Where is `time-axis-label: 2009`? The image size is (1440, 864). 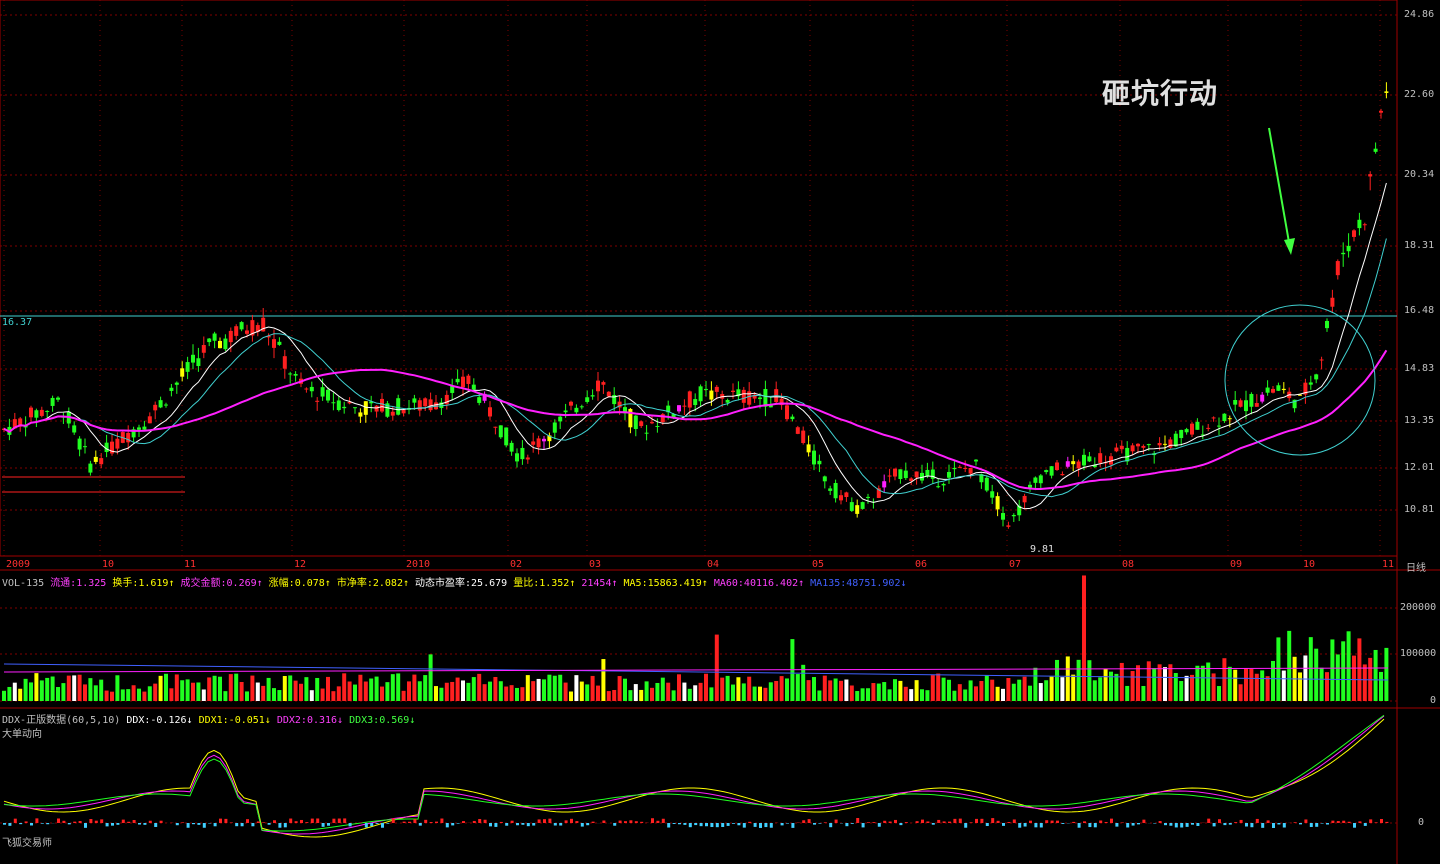
time-axis-label: 2009 is located at coordinates (18, 564).